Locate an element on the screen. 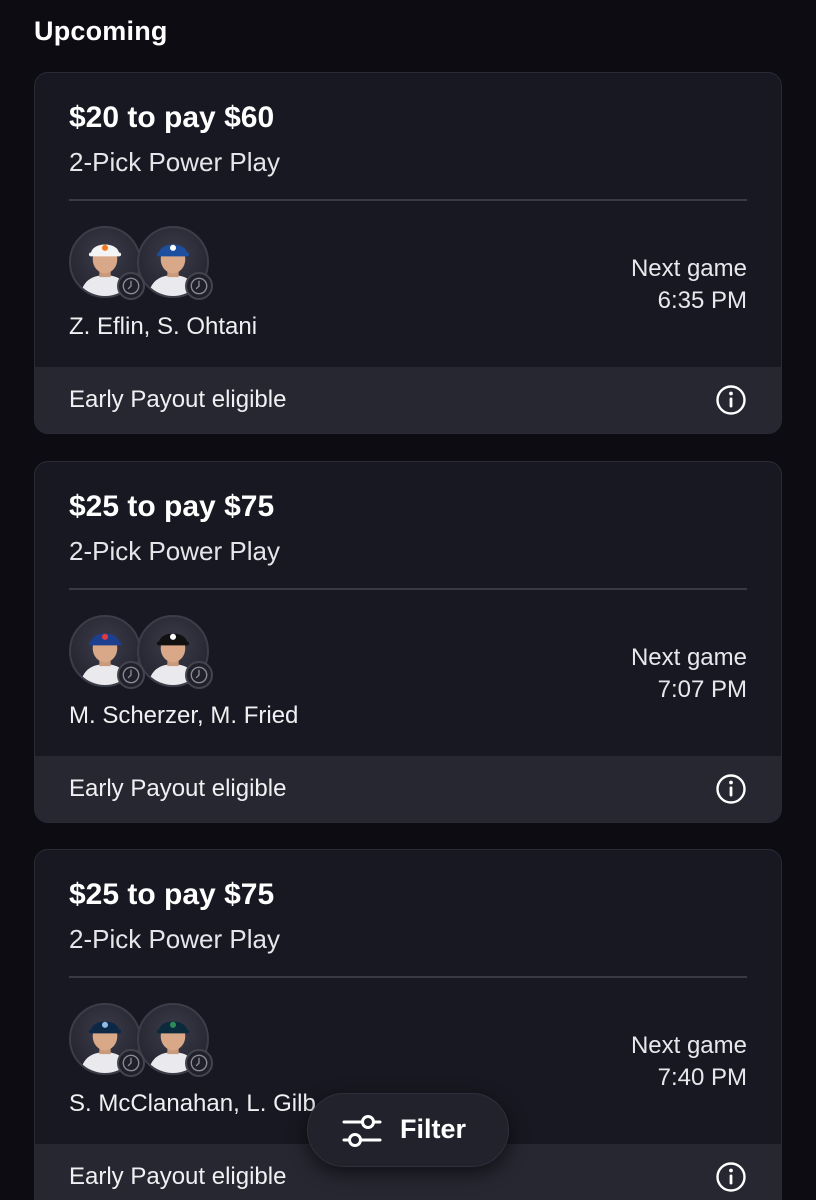 This screenshot has height=1200, width=816. sliders-icon is located at coordinates (362, 1131).